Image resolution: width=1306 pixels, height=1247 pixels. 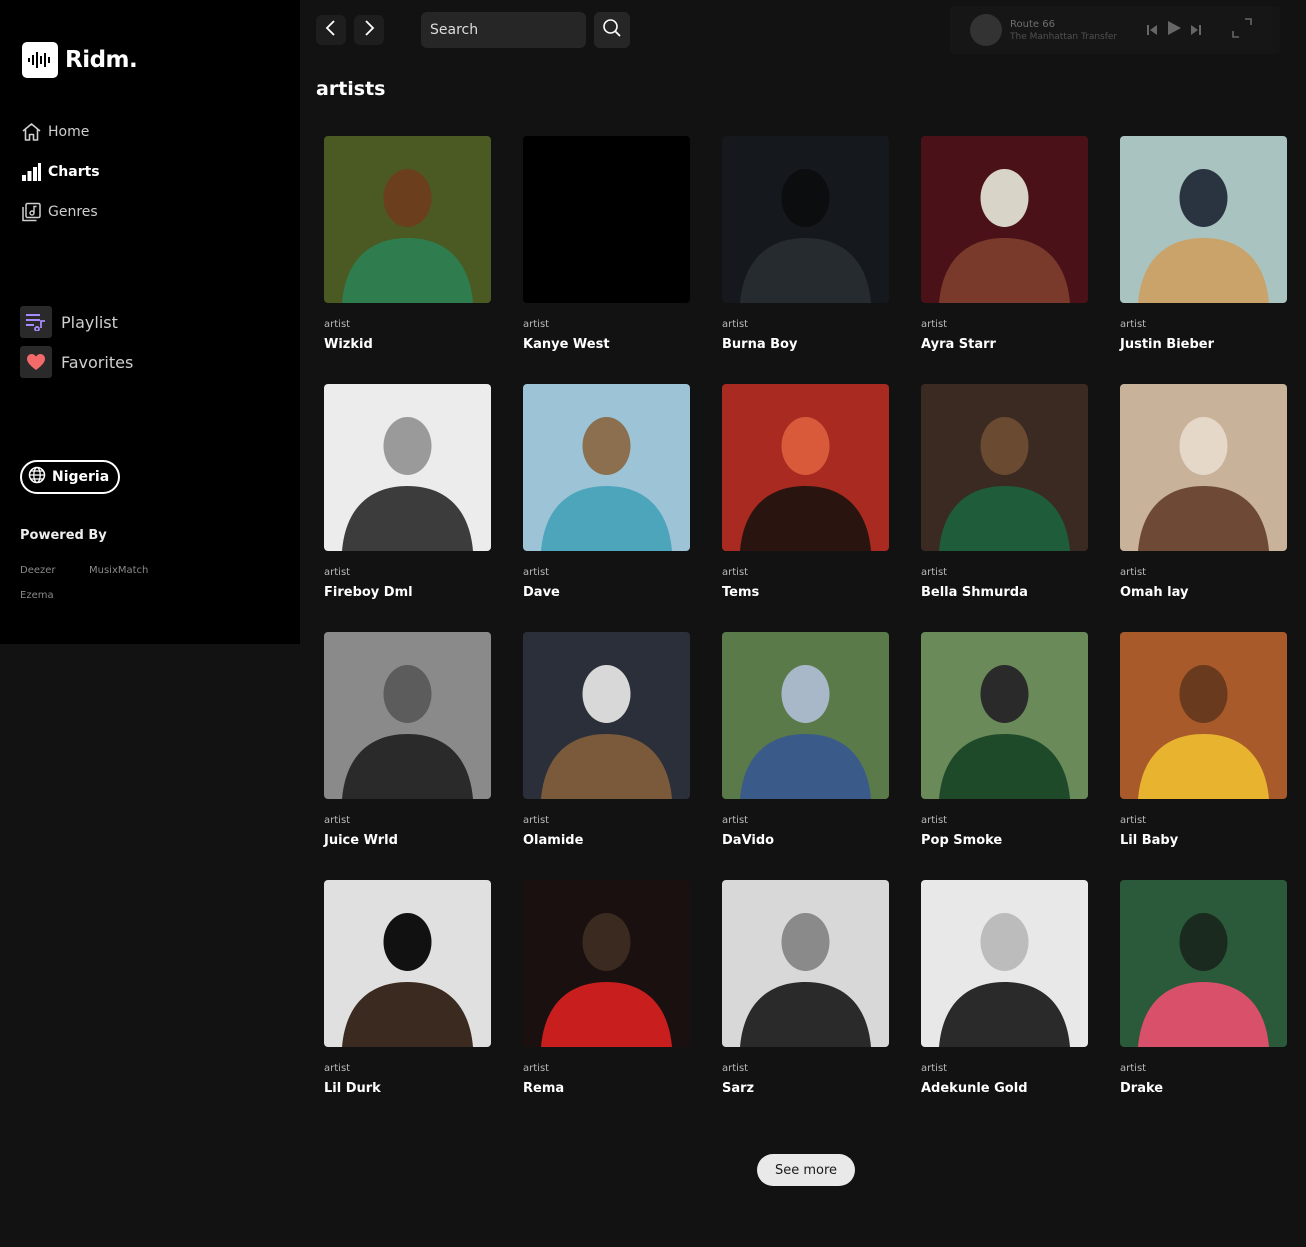 I want to click on artist-card: artist Ayra Starr, so click(x=1004, y=260).